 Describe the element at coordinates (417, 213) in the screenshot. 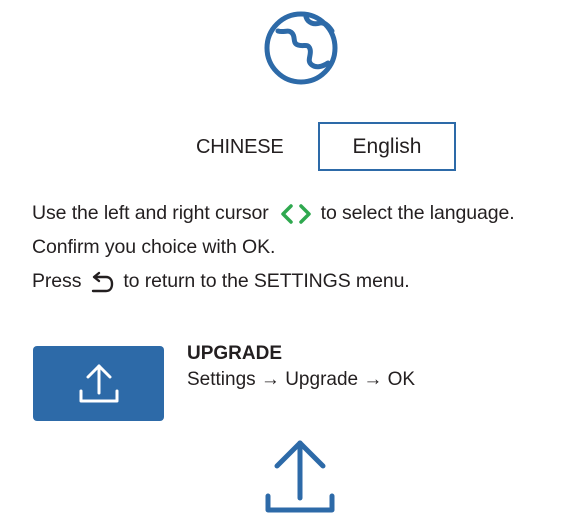

I see `instruction-text: to select the language.` at that location.